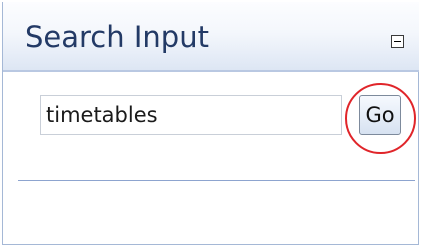 This screenshot has width=422, height=248. I want to click on go-button: Go, so click(380, 115).